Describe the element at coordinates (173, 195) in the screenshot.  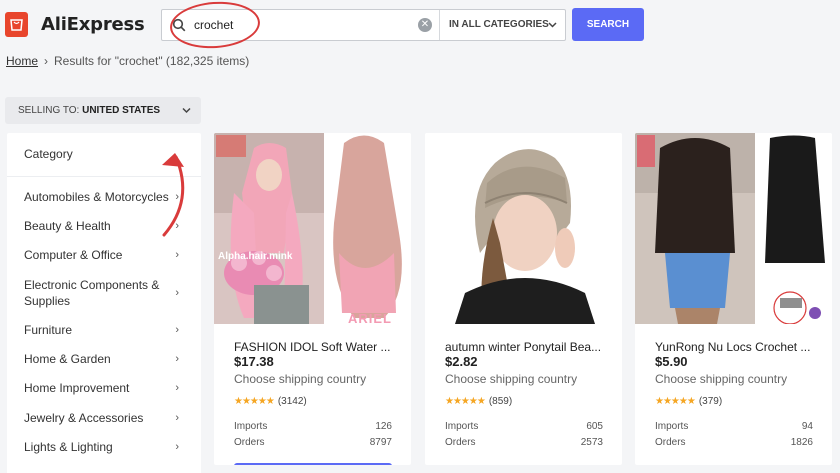
I see `annotation-arrow-icon` at that location.